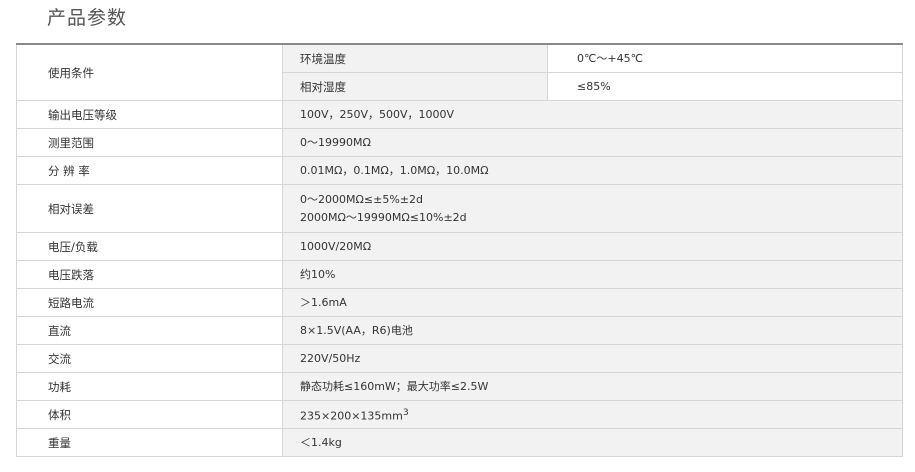 This screenshot has width=915, height=472. What do you see at coordinates (592, 302) in the screenshot?
I see `row-value: ＞1.6mA` at bounding box center [592, 302].